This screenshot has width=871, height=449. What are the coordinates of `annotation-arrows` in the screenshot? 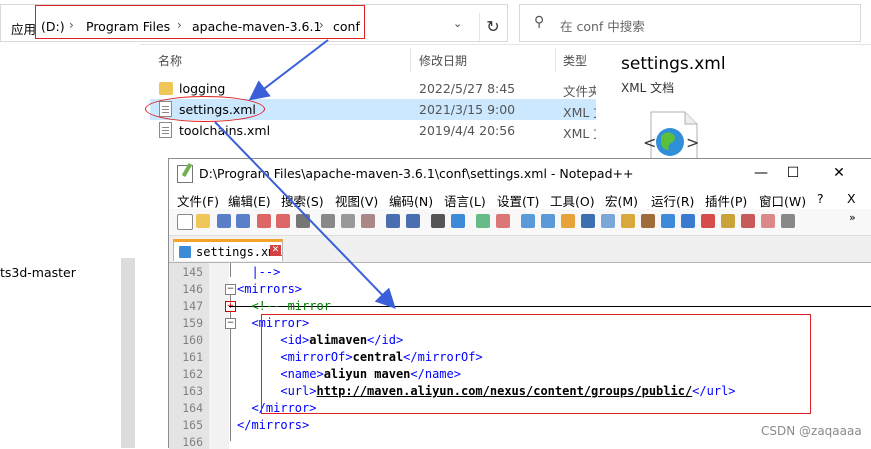 It's located at (305, 174).